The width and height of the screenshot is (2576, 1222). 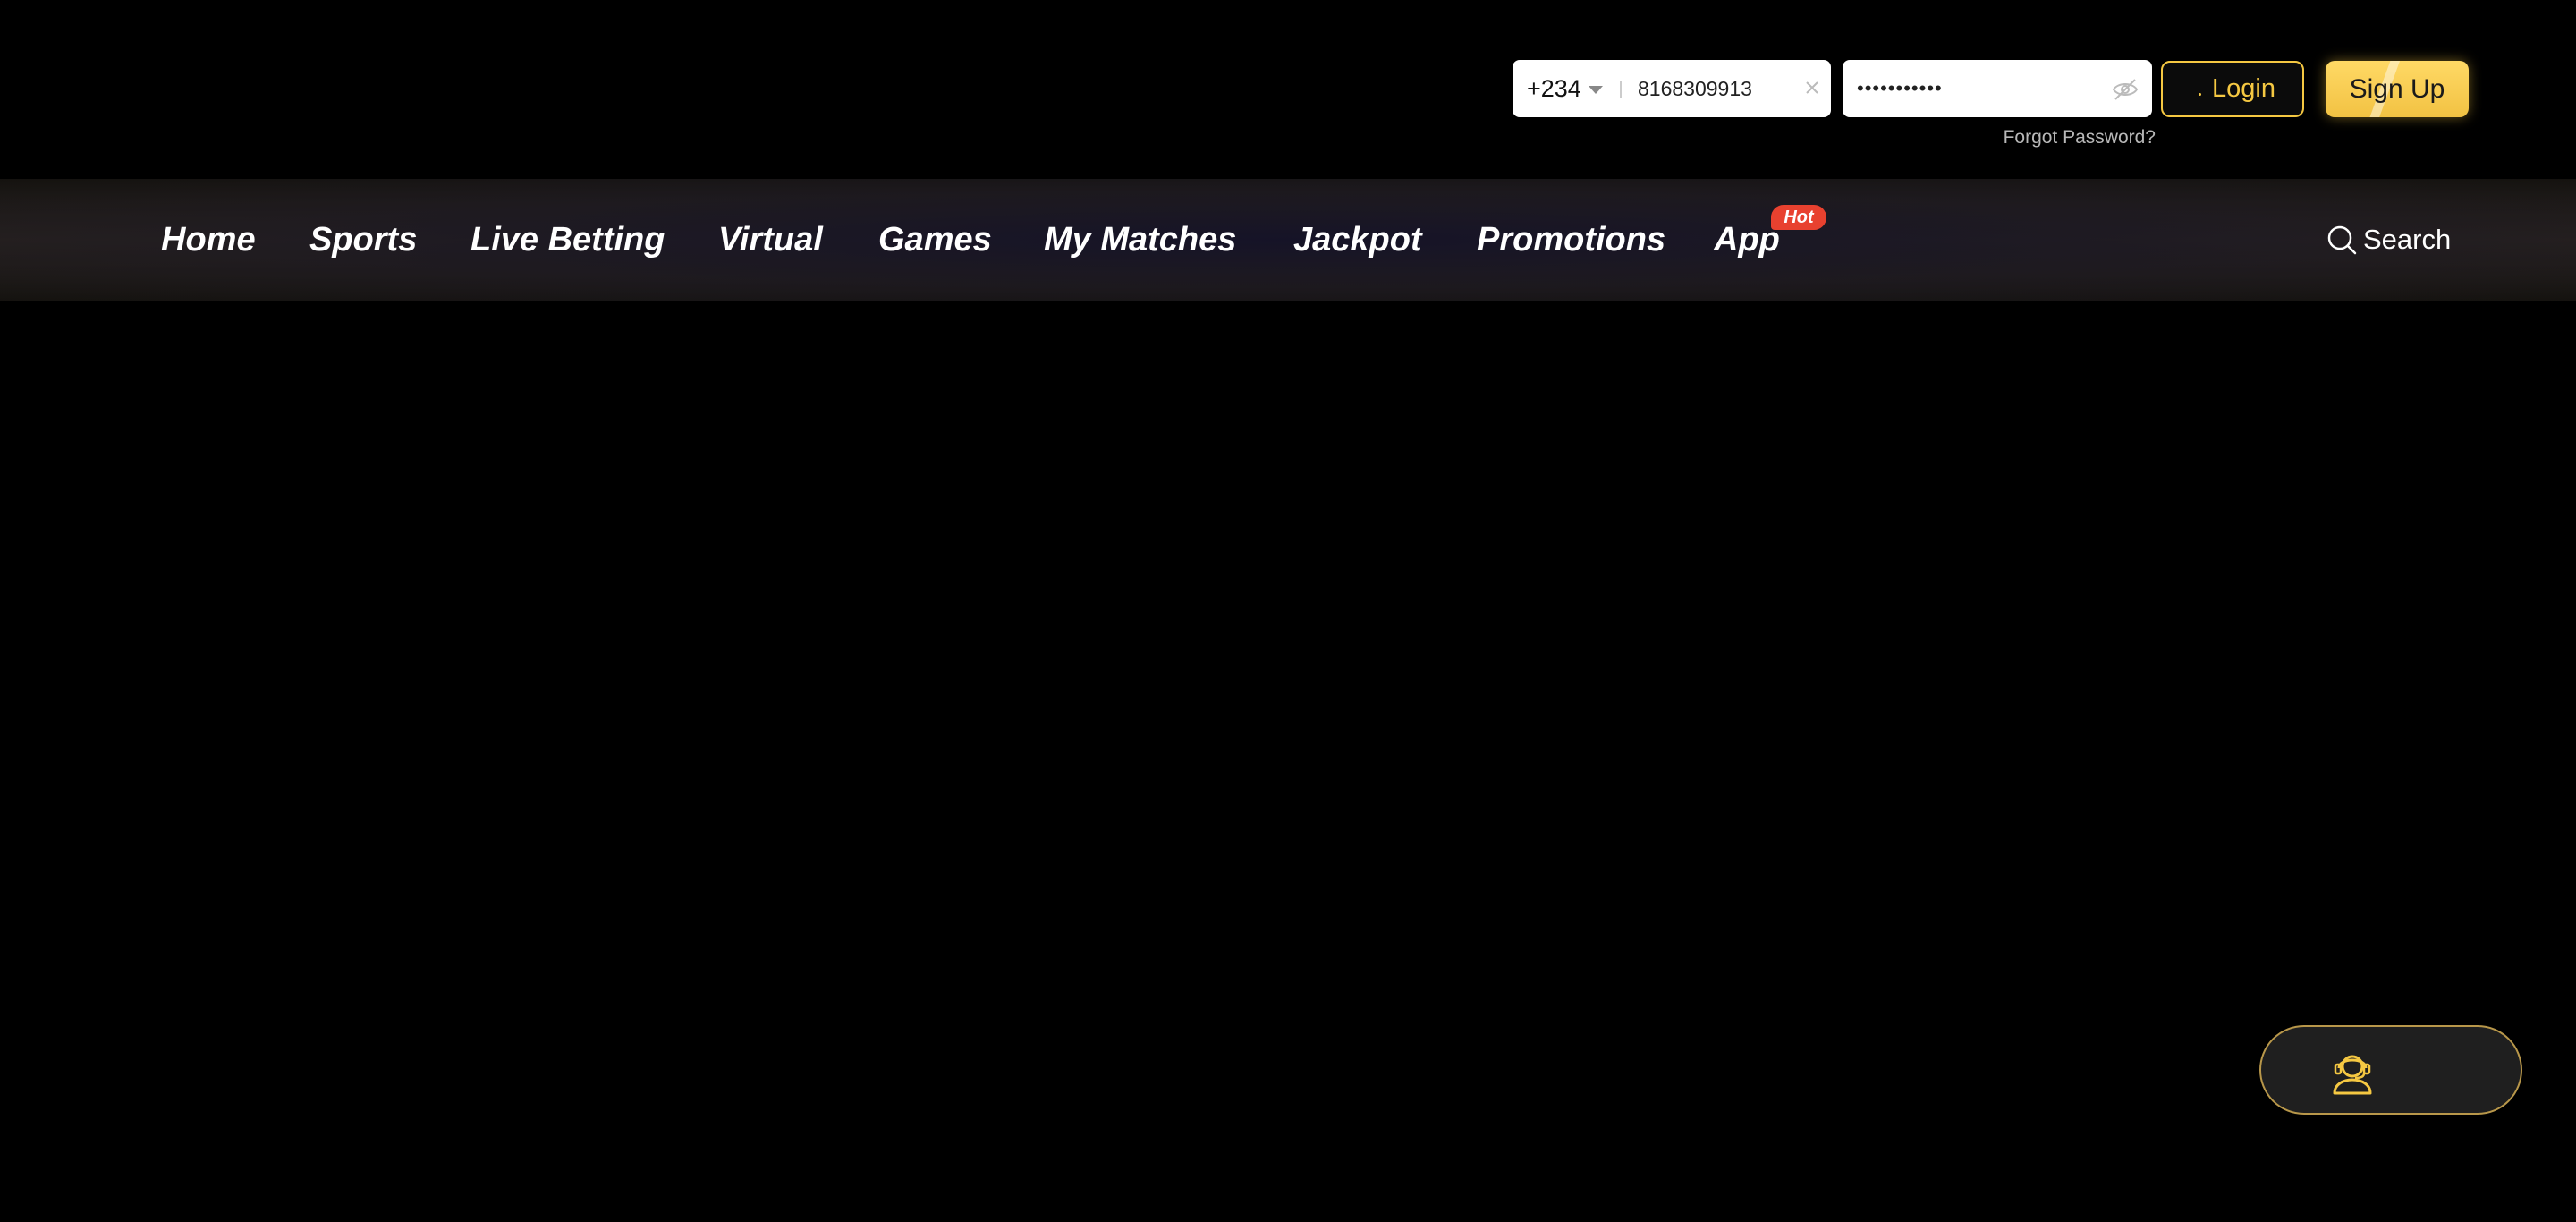 What do you see at coordinates (567, 240) in the screenshot?
I see `nav-item-live-betting: Live Betting` at bounding box center [567, 240].